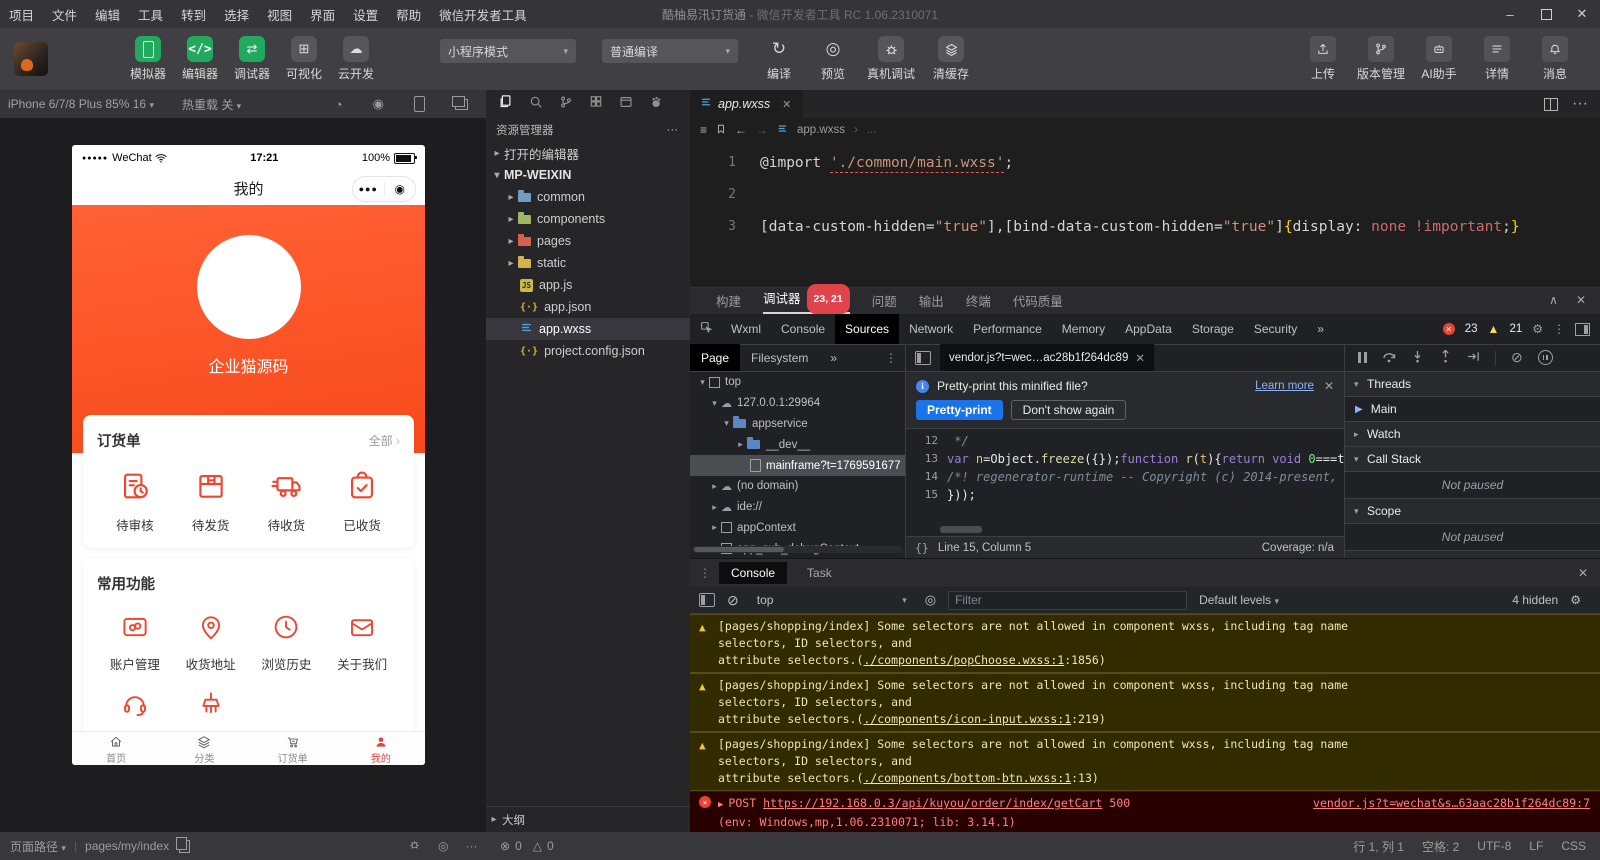 The height and width of the screenshot is (860, 1600). What do you see at coordinates (505, 104) in the screenshot?
I see `files-icon` at bounding box center [505, 104].